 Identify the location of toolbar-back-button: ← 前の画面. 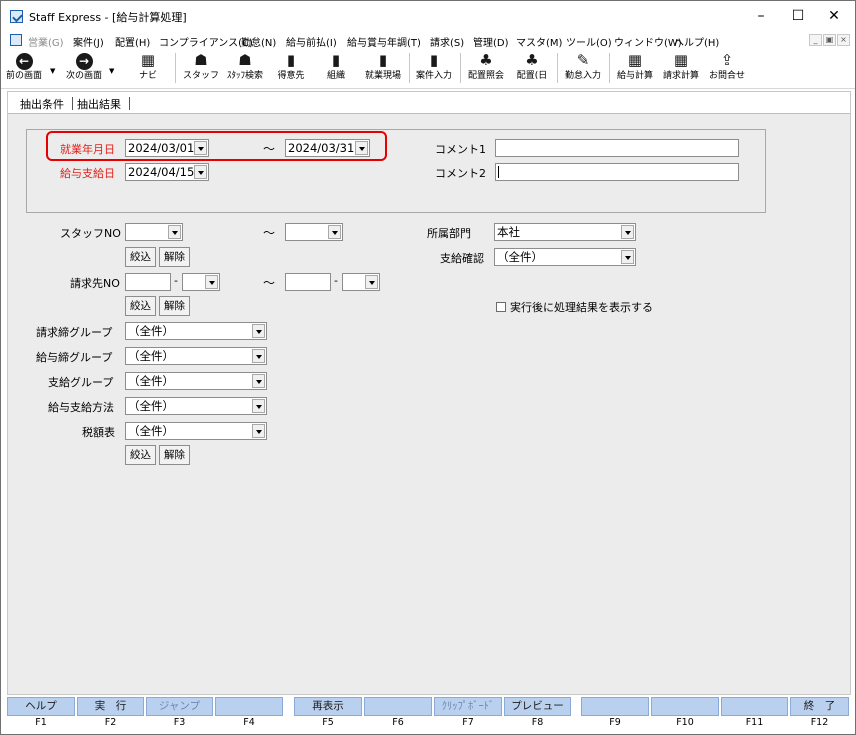
(24, 69).